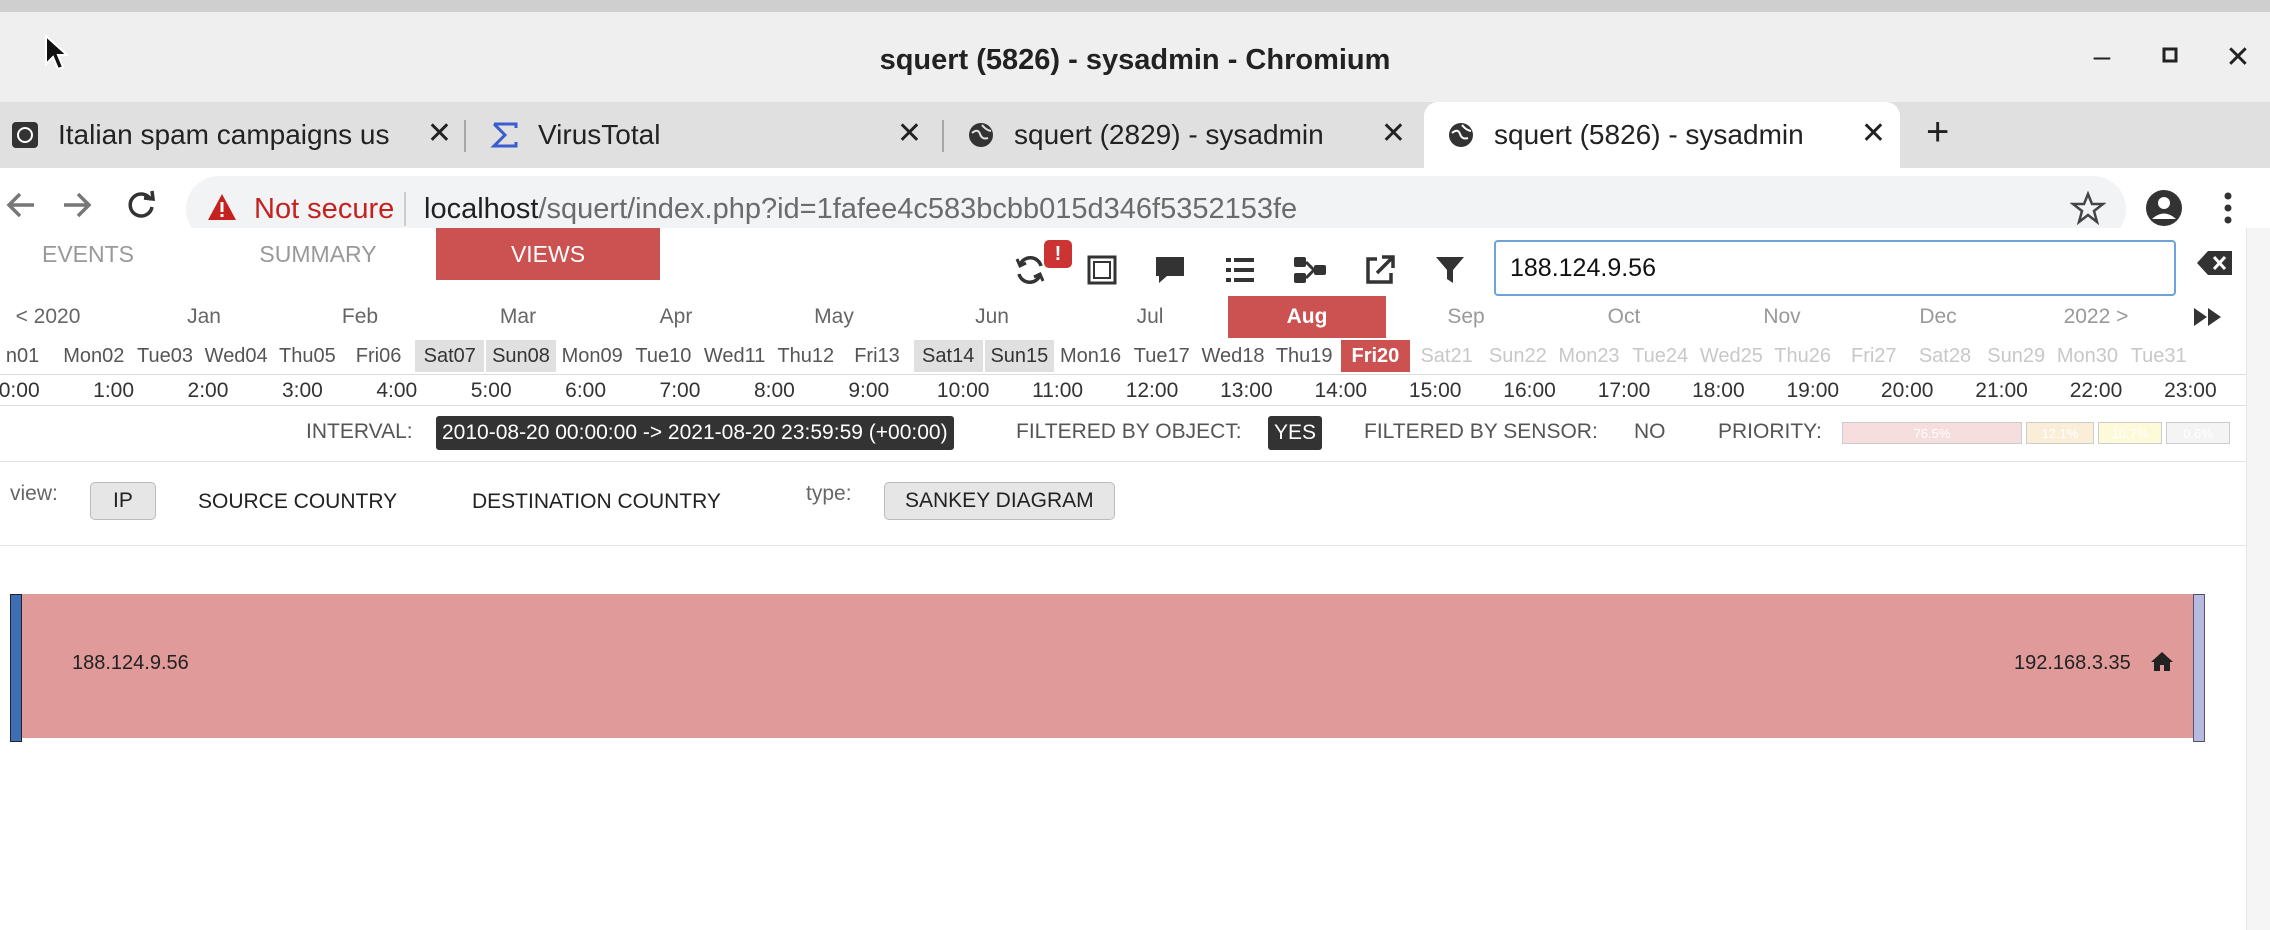  I want to click on menu-kebab-icon, so click(2228, 210).